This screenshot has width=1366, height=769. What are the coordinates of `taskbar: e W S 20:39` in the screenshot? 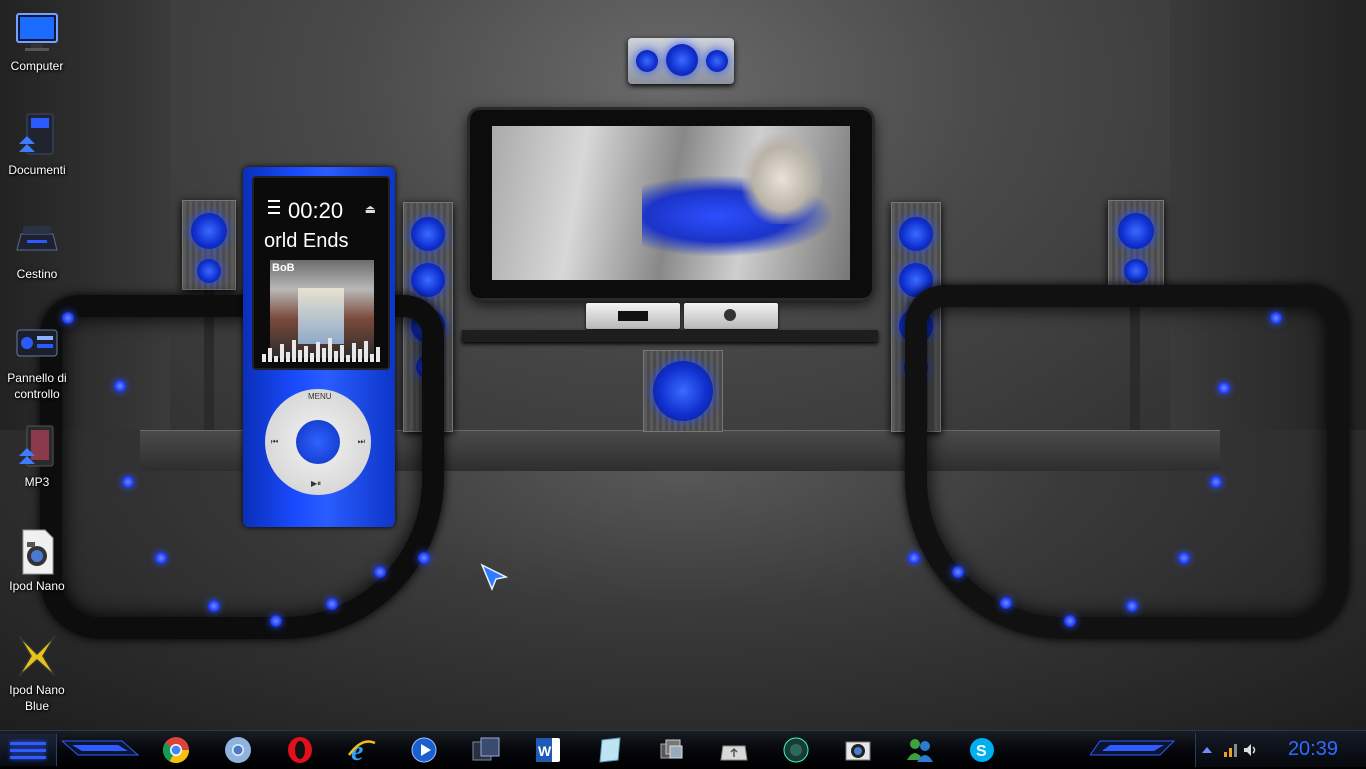 It's located at (683, 749).